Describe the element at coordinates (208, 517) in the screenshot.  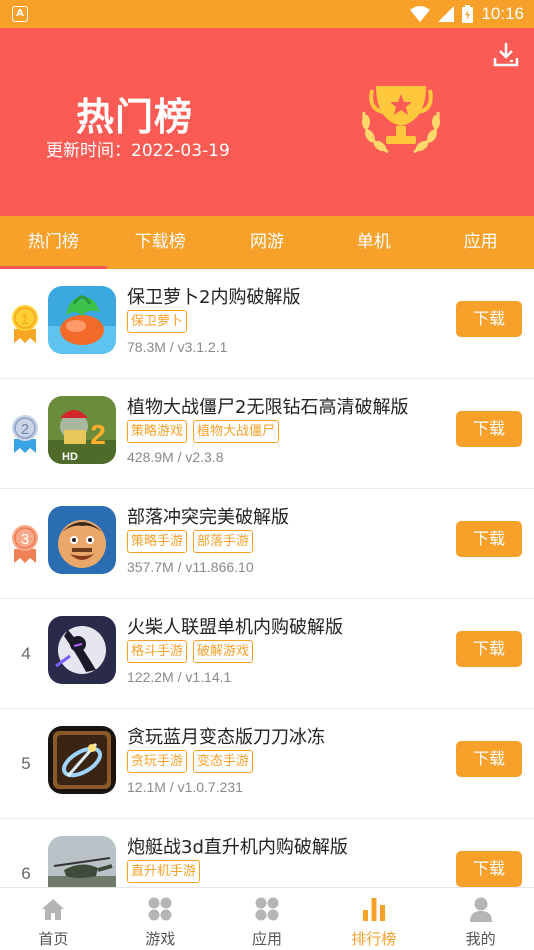
I see `app-title: 部落冲突完美破解版` at that location.